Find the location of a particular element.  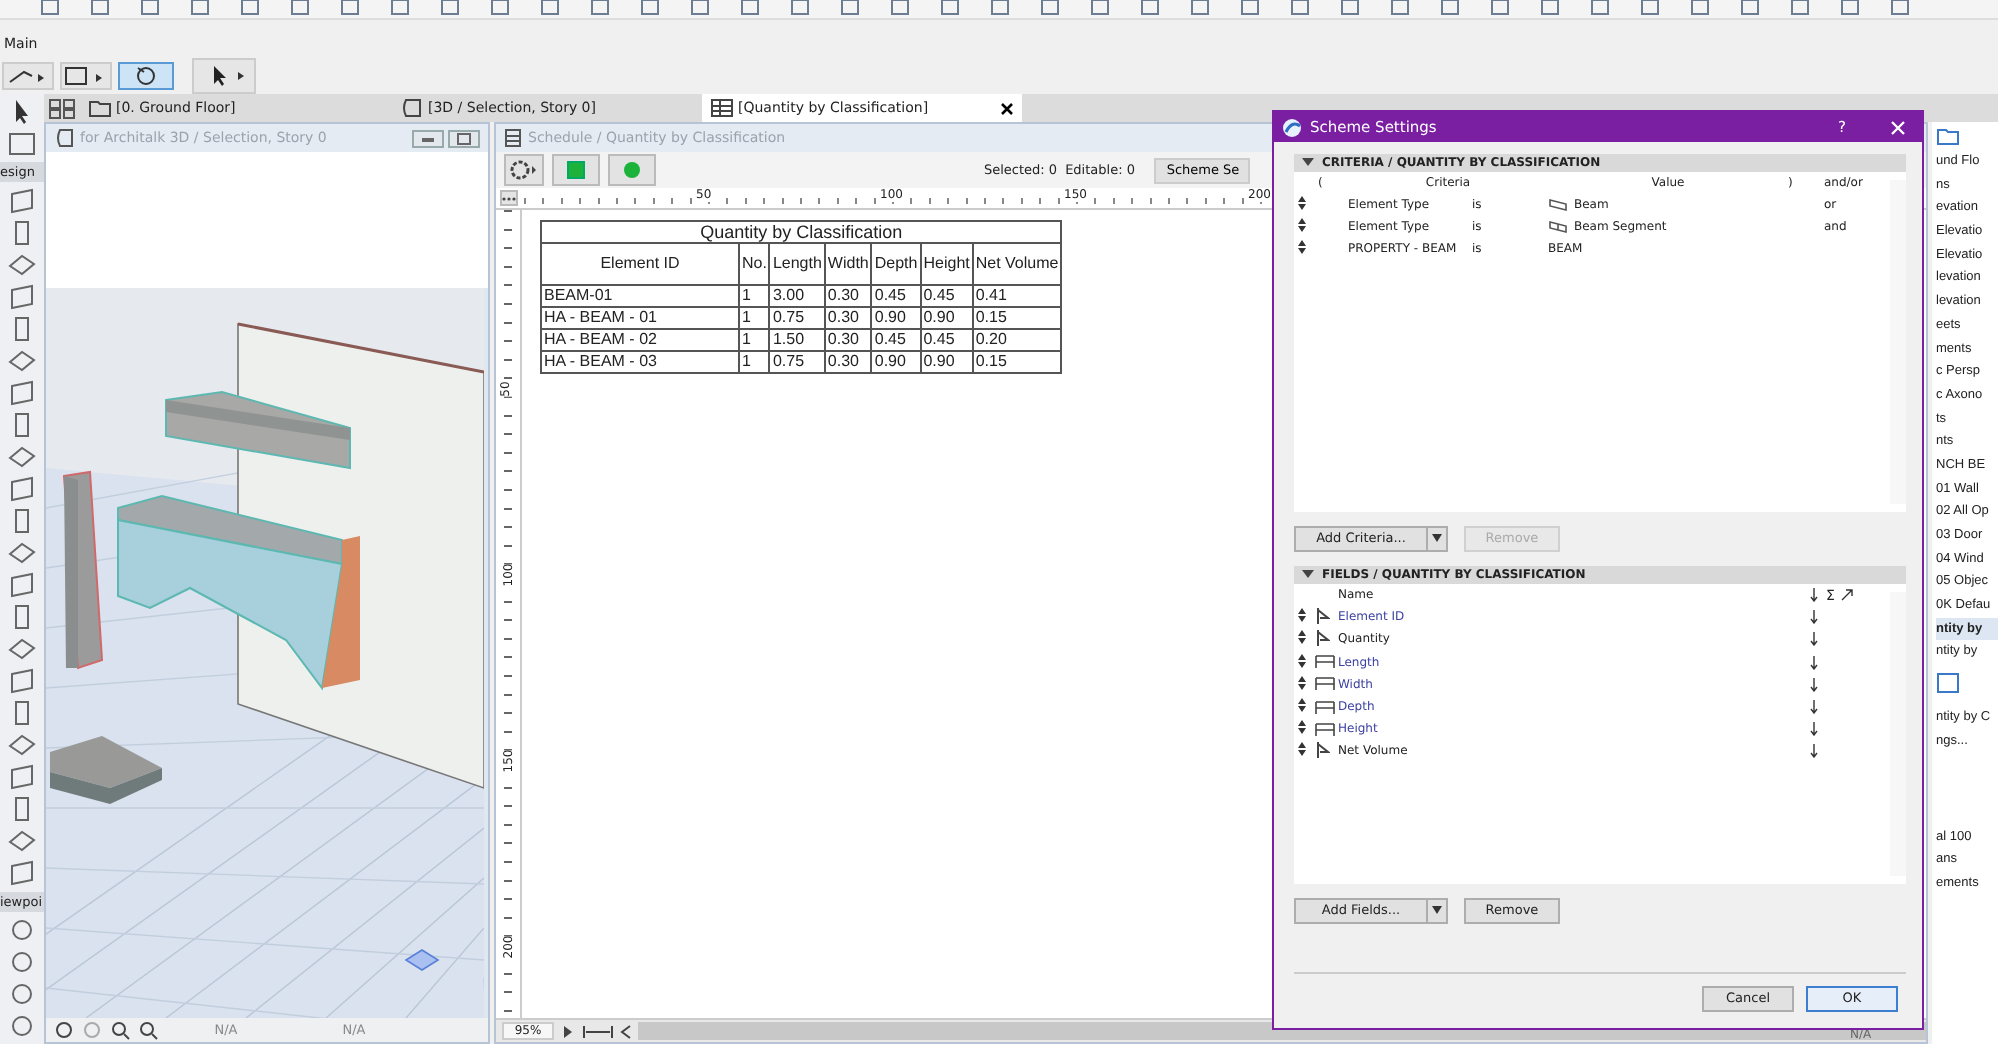

table-cell: 0.90 is located at coordinates (946, 362).